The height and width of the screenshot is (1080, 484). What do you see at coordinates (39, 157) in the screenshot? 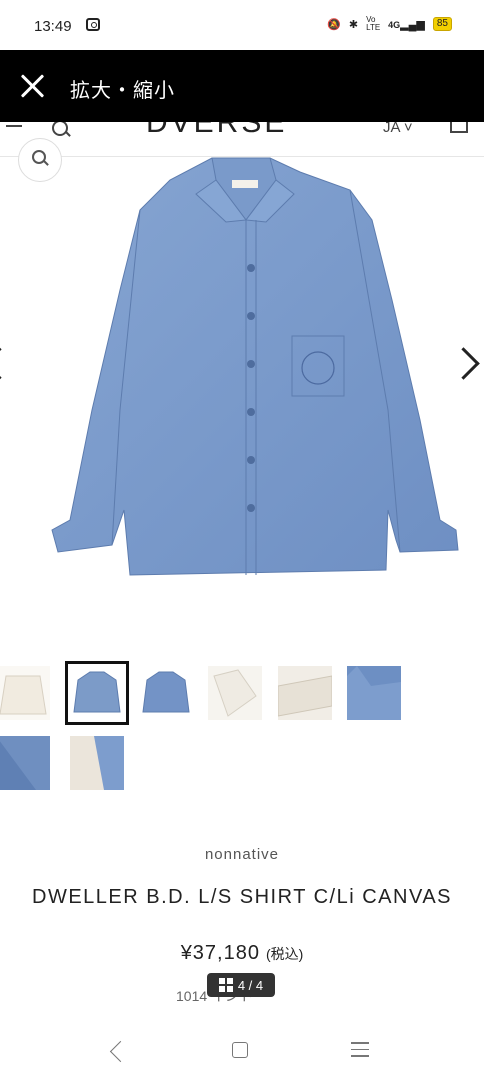
I see `zoom-icon` at bounding box center [39, 157].